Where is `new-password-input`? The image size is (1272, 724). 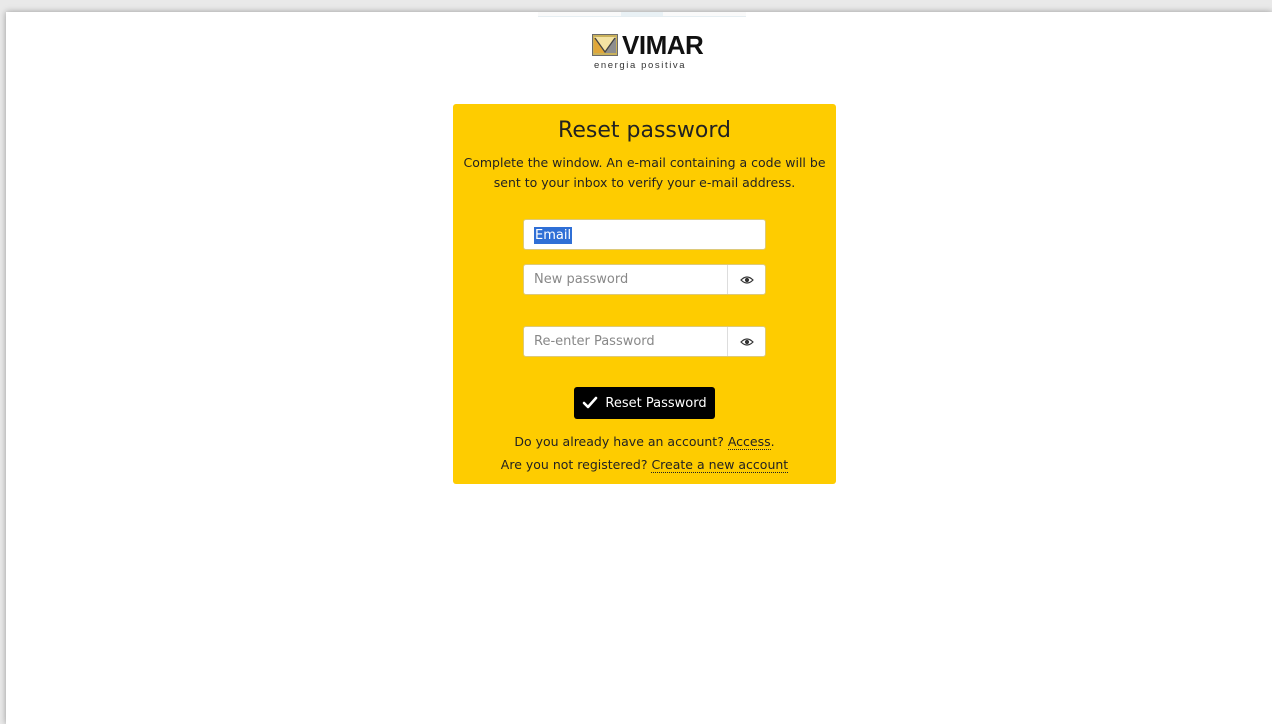
new-password-input is located at coordinates (626, 279).